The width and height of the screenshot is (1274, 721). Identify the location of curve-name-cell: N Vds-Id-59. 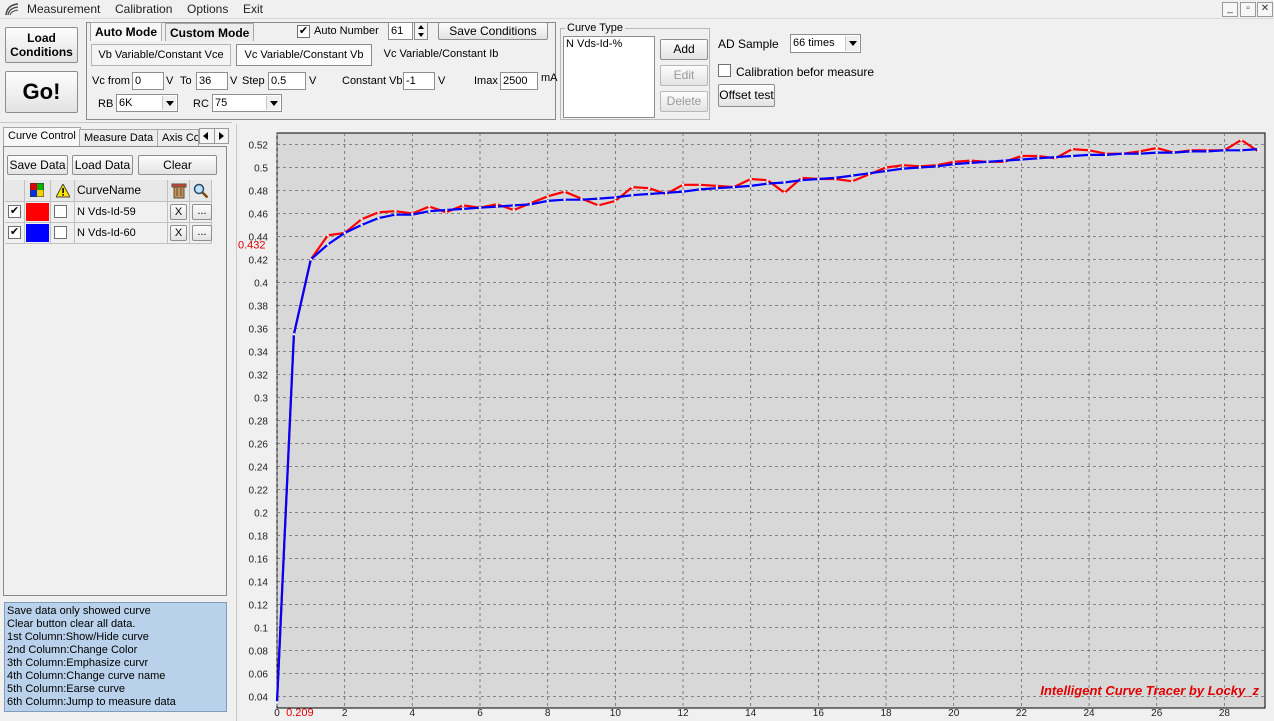
(121, 212).